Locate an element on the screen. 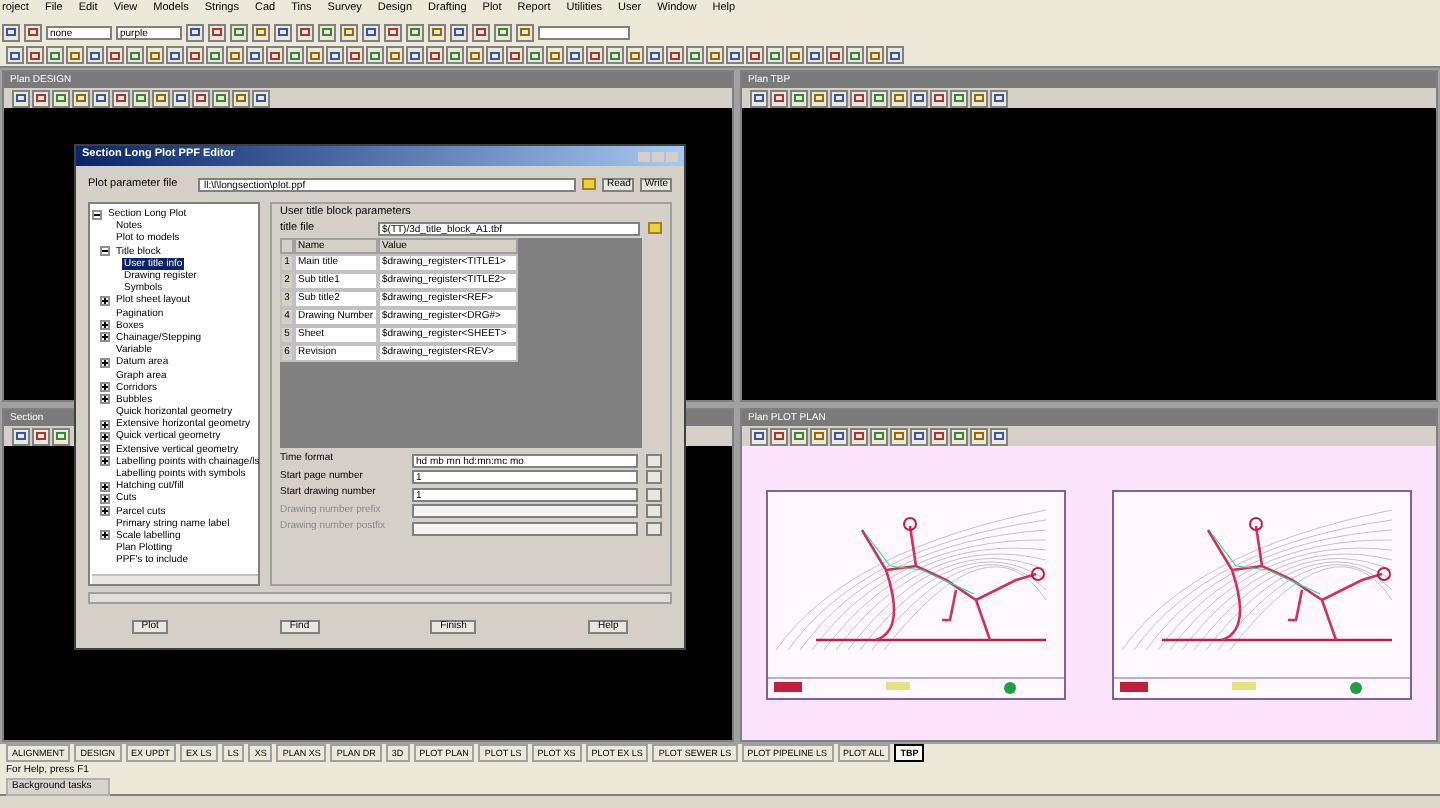  column-header is located at coordinates (287, 246).